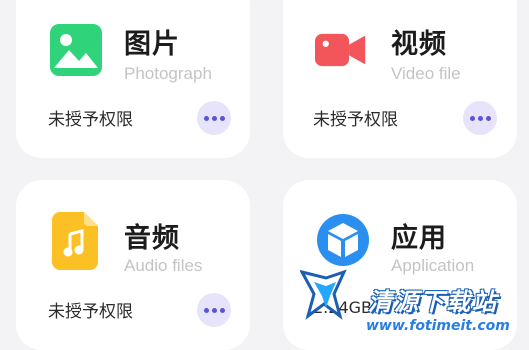  Describe the element at coordinates (75, 241) in the screenshot. I see `audio-file-icon` at that location.